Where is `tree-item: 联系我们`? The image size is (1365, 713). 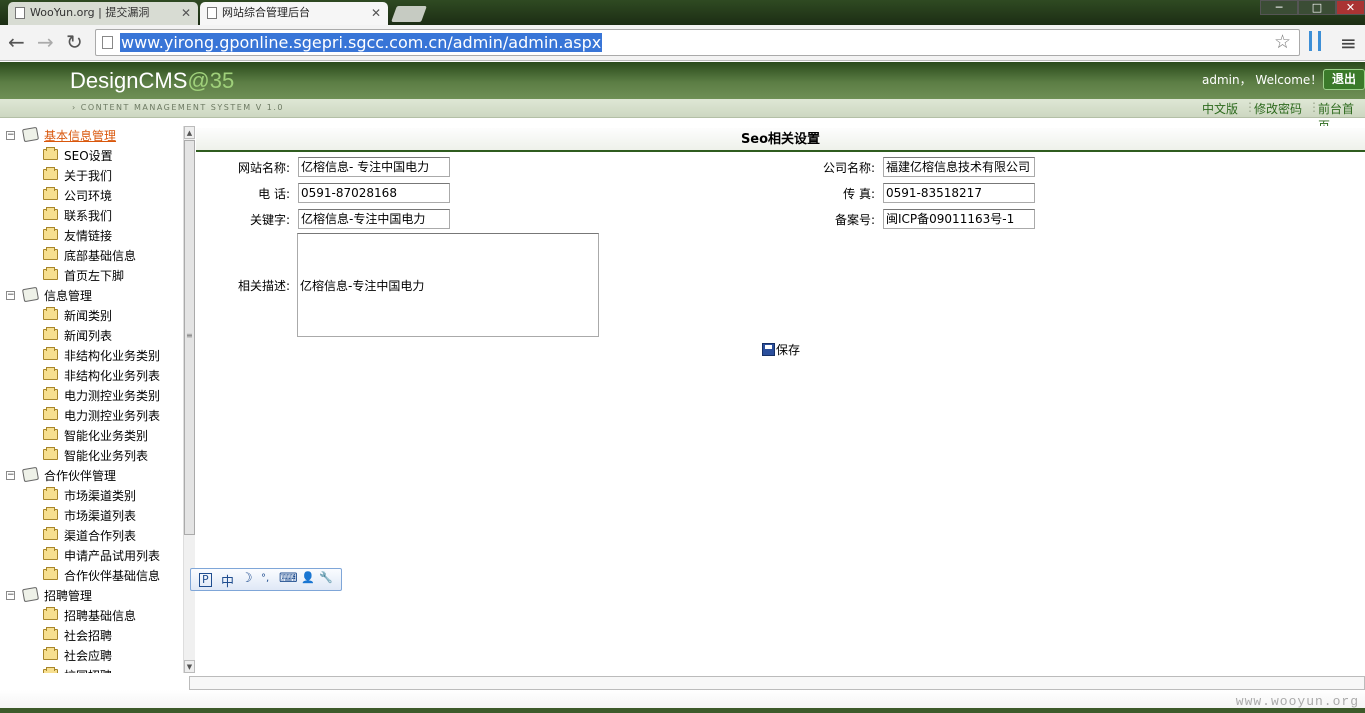 tree-item: 联系我们 is located at coordinates (91, 216).